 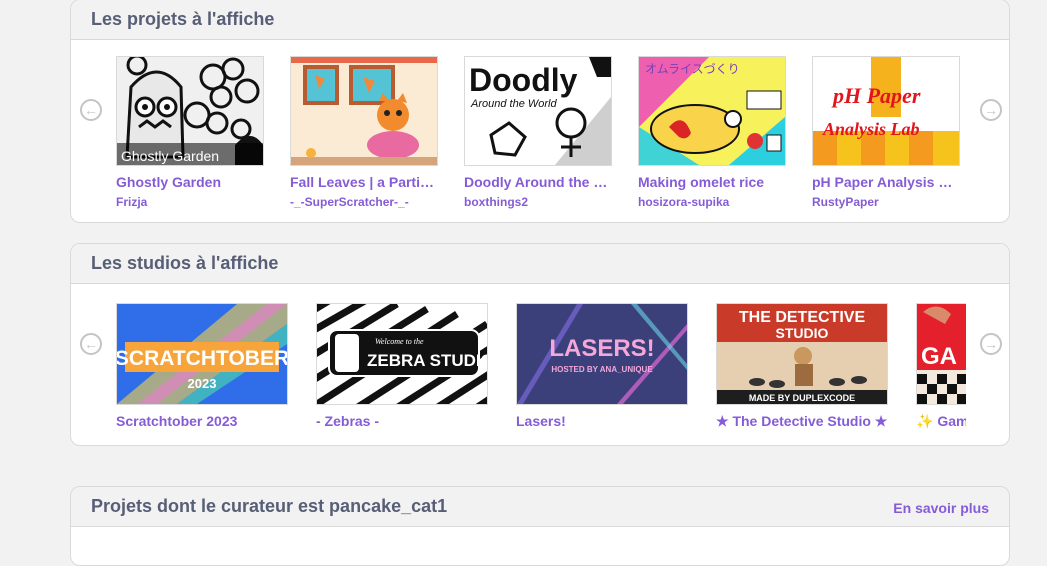 I want to click on featured-projects-header: Les projets à l'affiche, so click(x=540, y=20).